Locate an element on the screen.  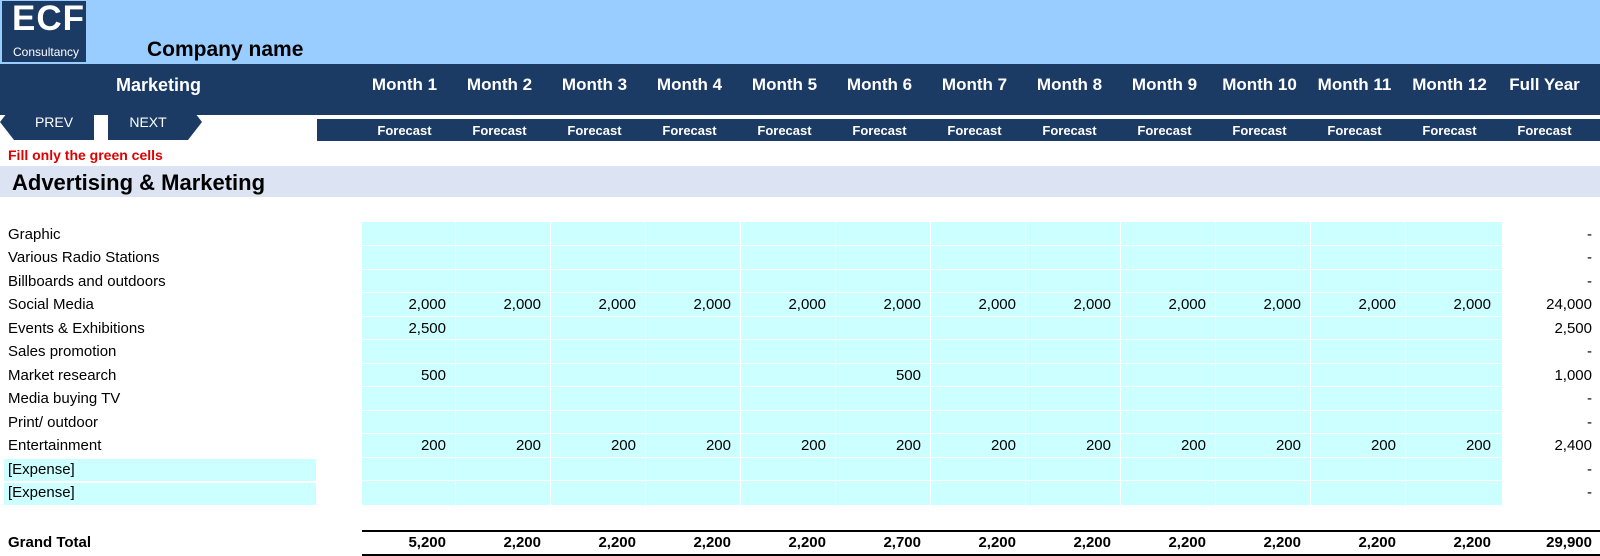
month-header: Month 7 is located at coordinates (974, 84).